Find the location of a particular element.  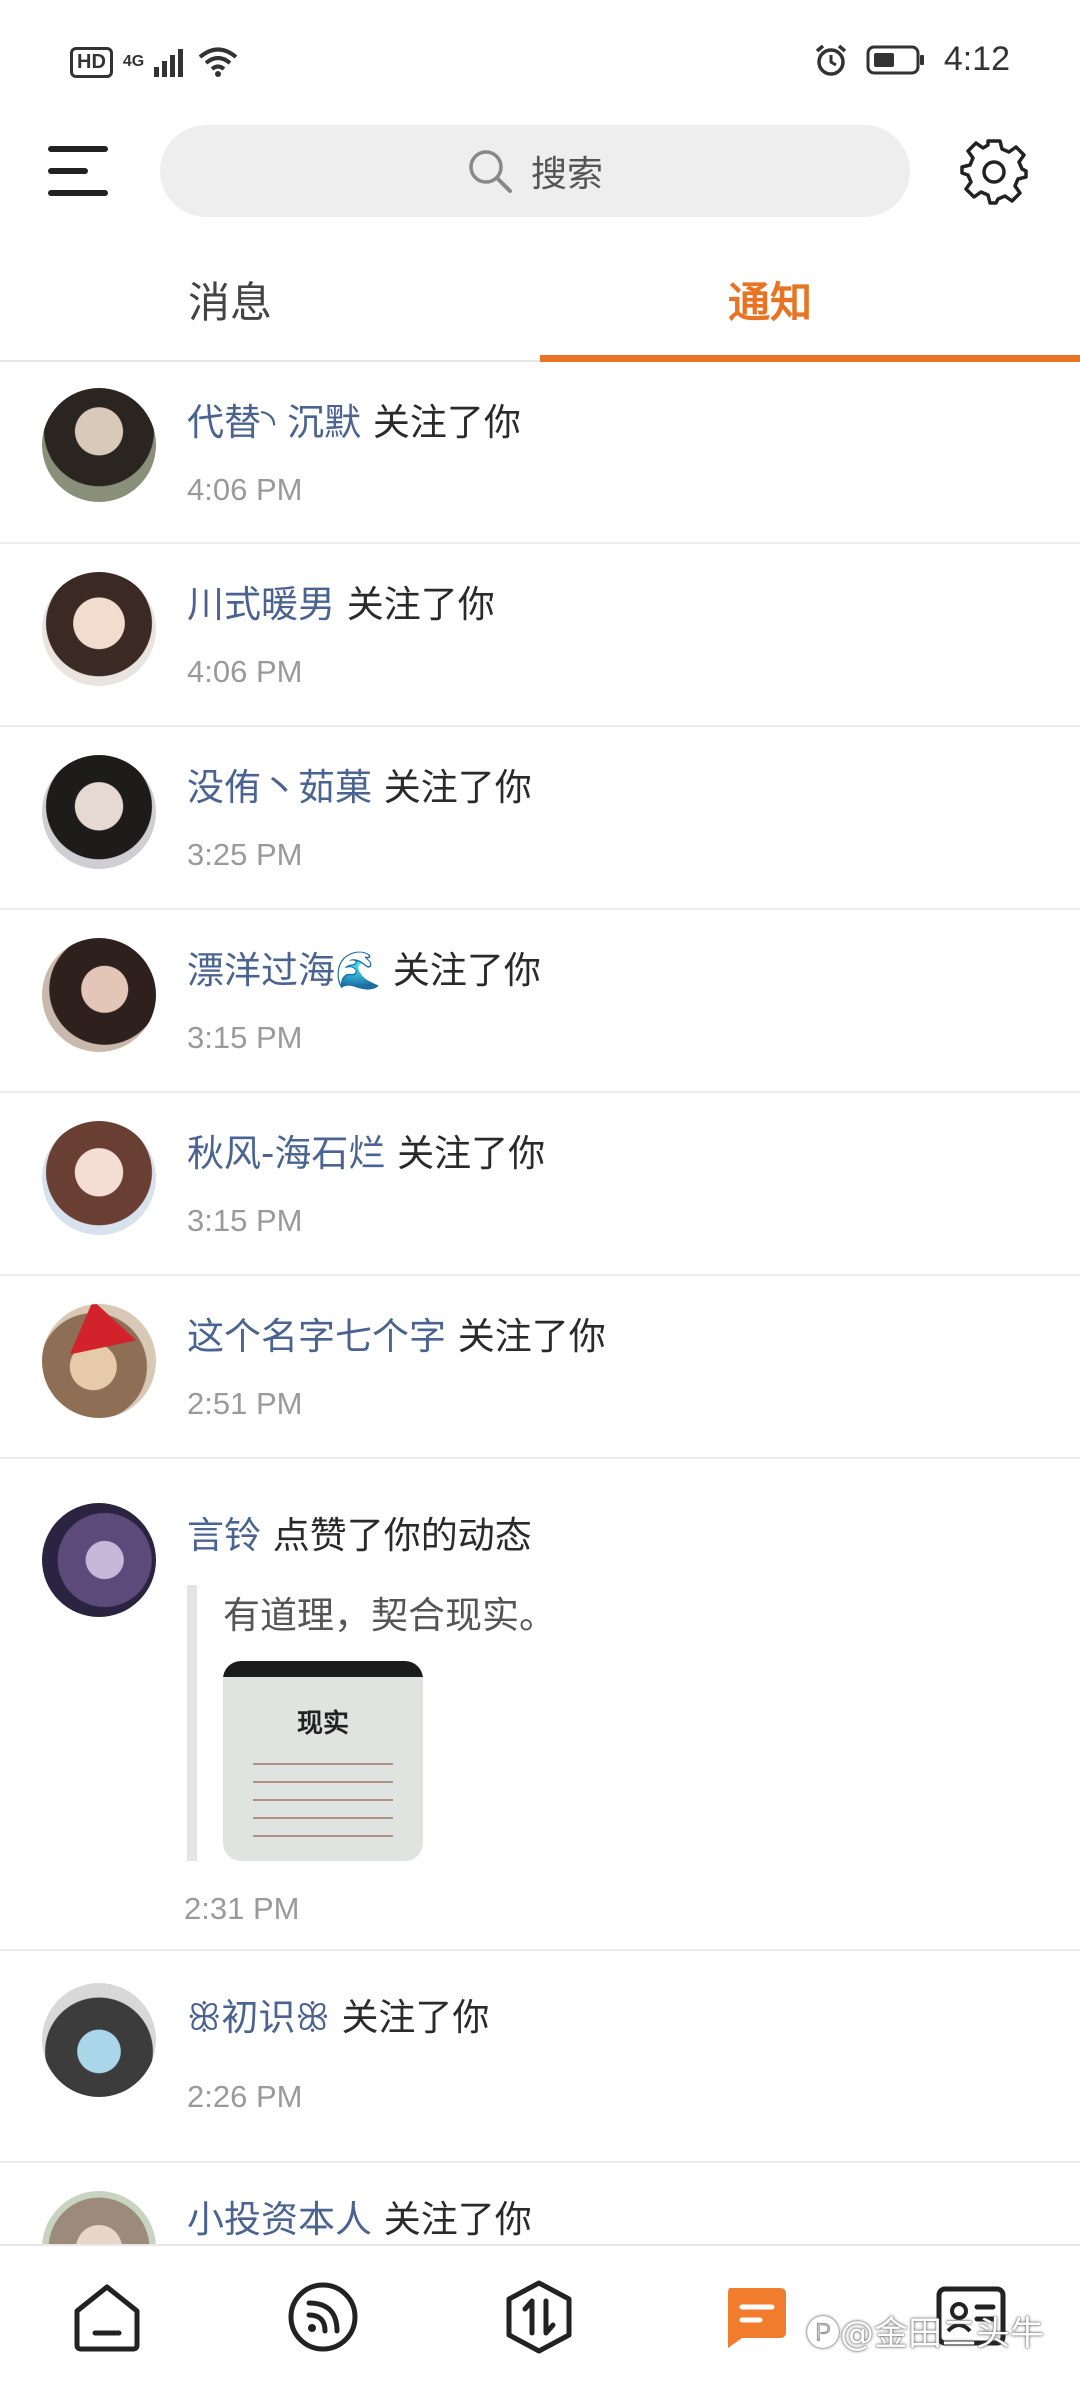

nav-home is located at coordinates (107, 2317).